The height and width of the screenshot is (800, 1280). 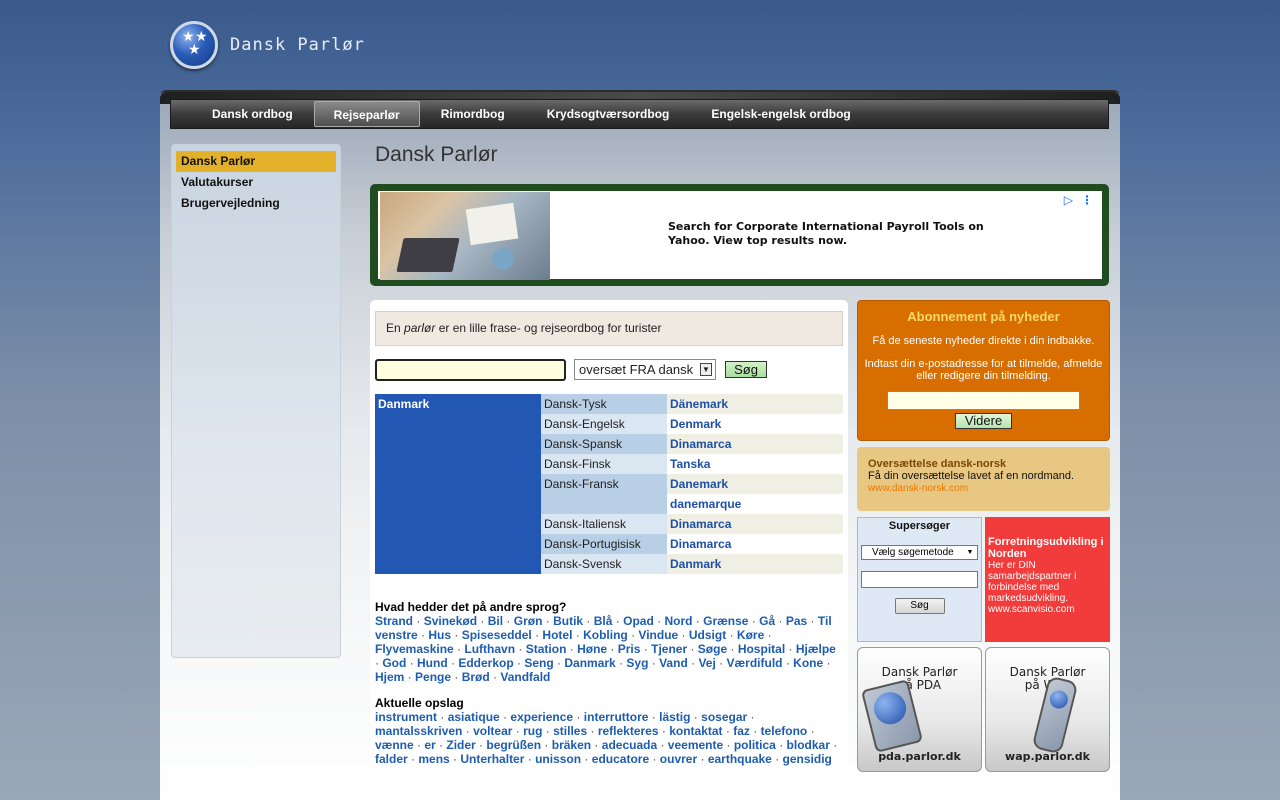 What do you see at coordinates (755, 504) in the screenshot?
I see `dictionary-translation-link: danemarque` at bounding box center [755, 504].